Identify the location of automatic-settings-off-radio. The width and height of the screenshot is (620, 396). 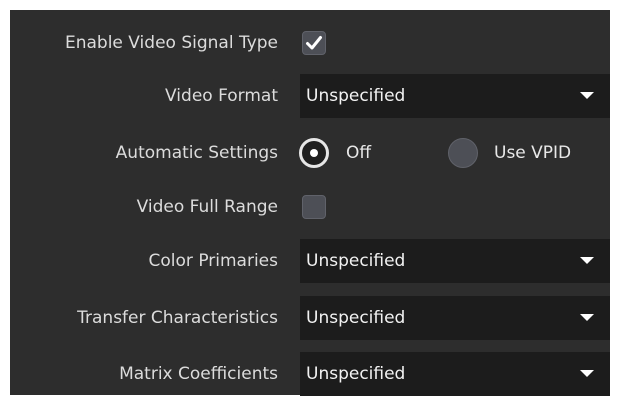
(314, 153).